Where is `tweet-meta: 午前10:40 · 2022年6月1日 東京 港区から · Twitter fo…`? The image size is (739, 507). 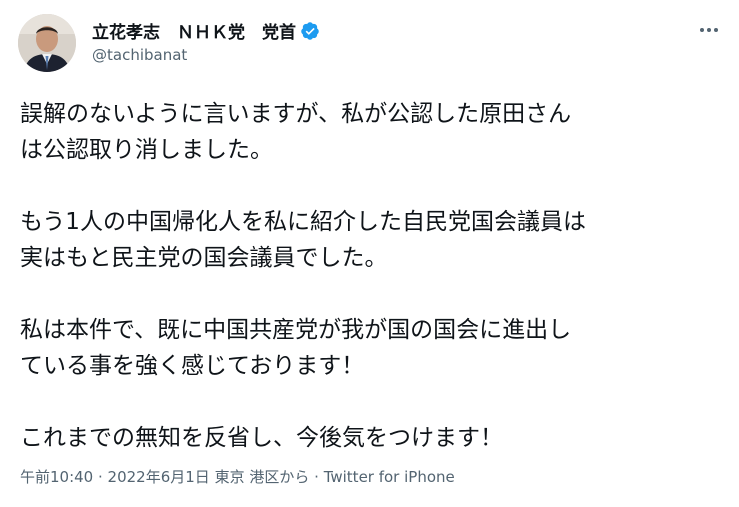 tweet-meta: 午前10:40 · 2022年6月1日 東京 港区から · Twitter fo… is located at coordinates (237, 476).